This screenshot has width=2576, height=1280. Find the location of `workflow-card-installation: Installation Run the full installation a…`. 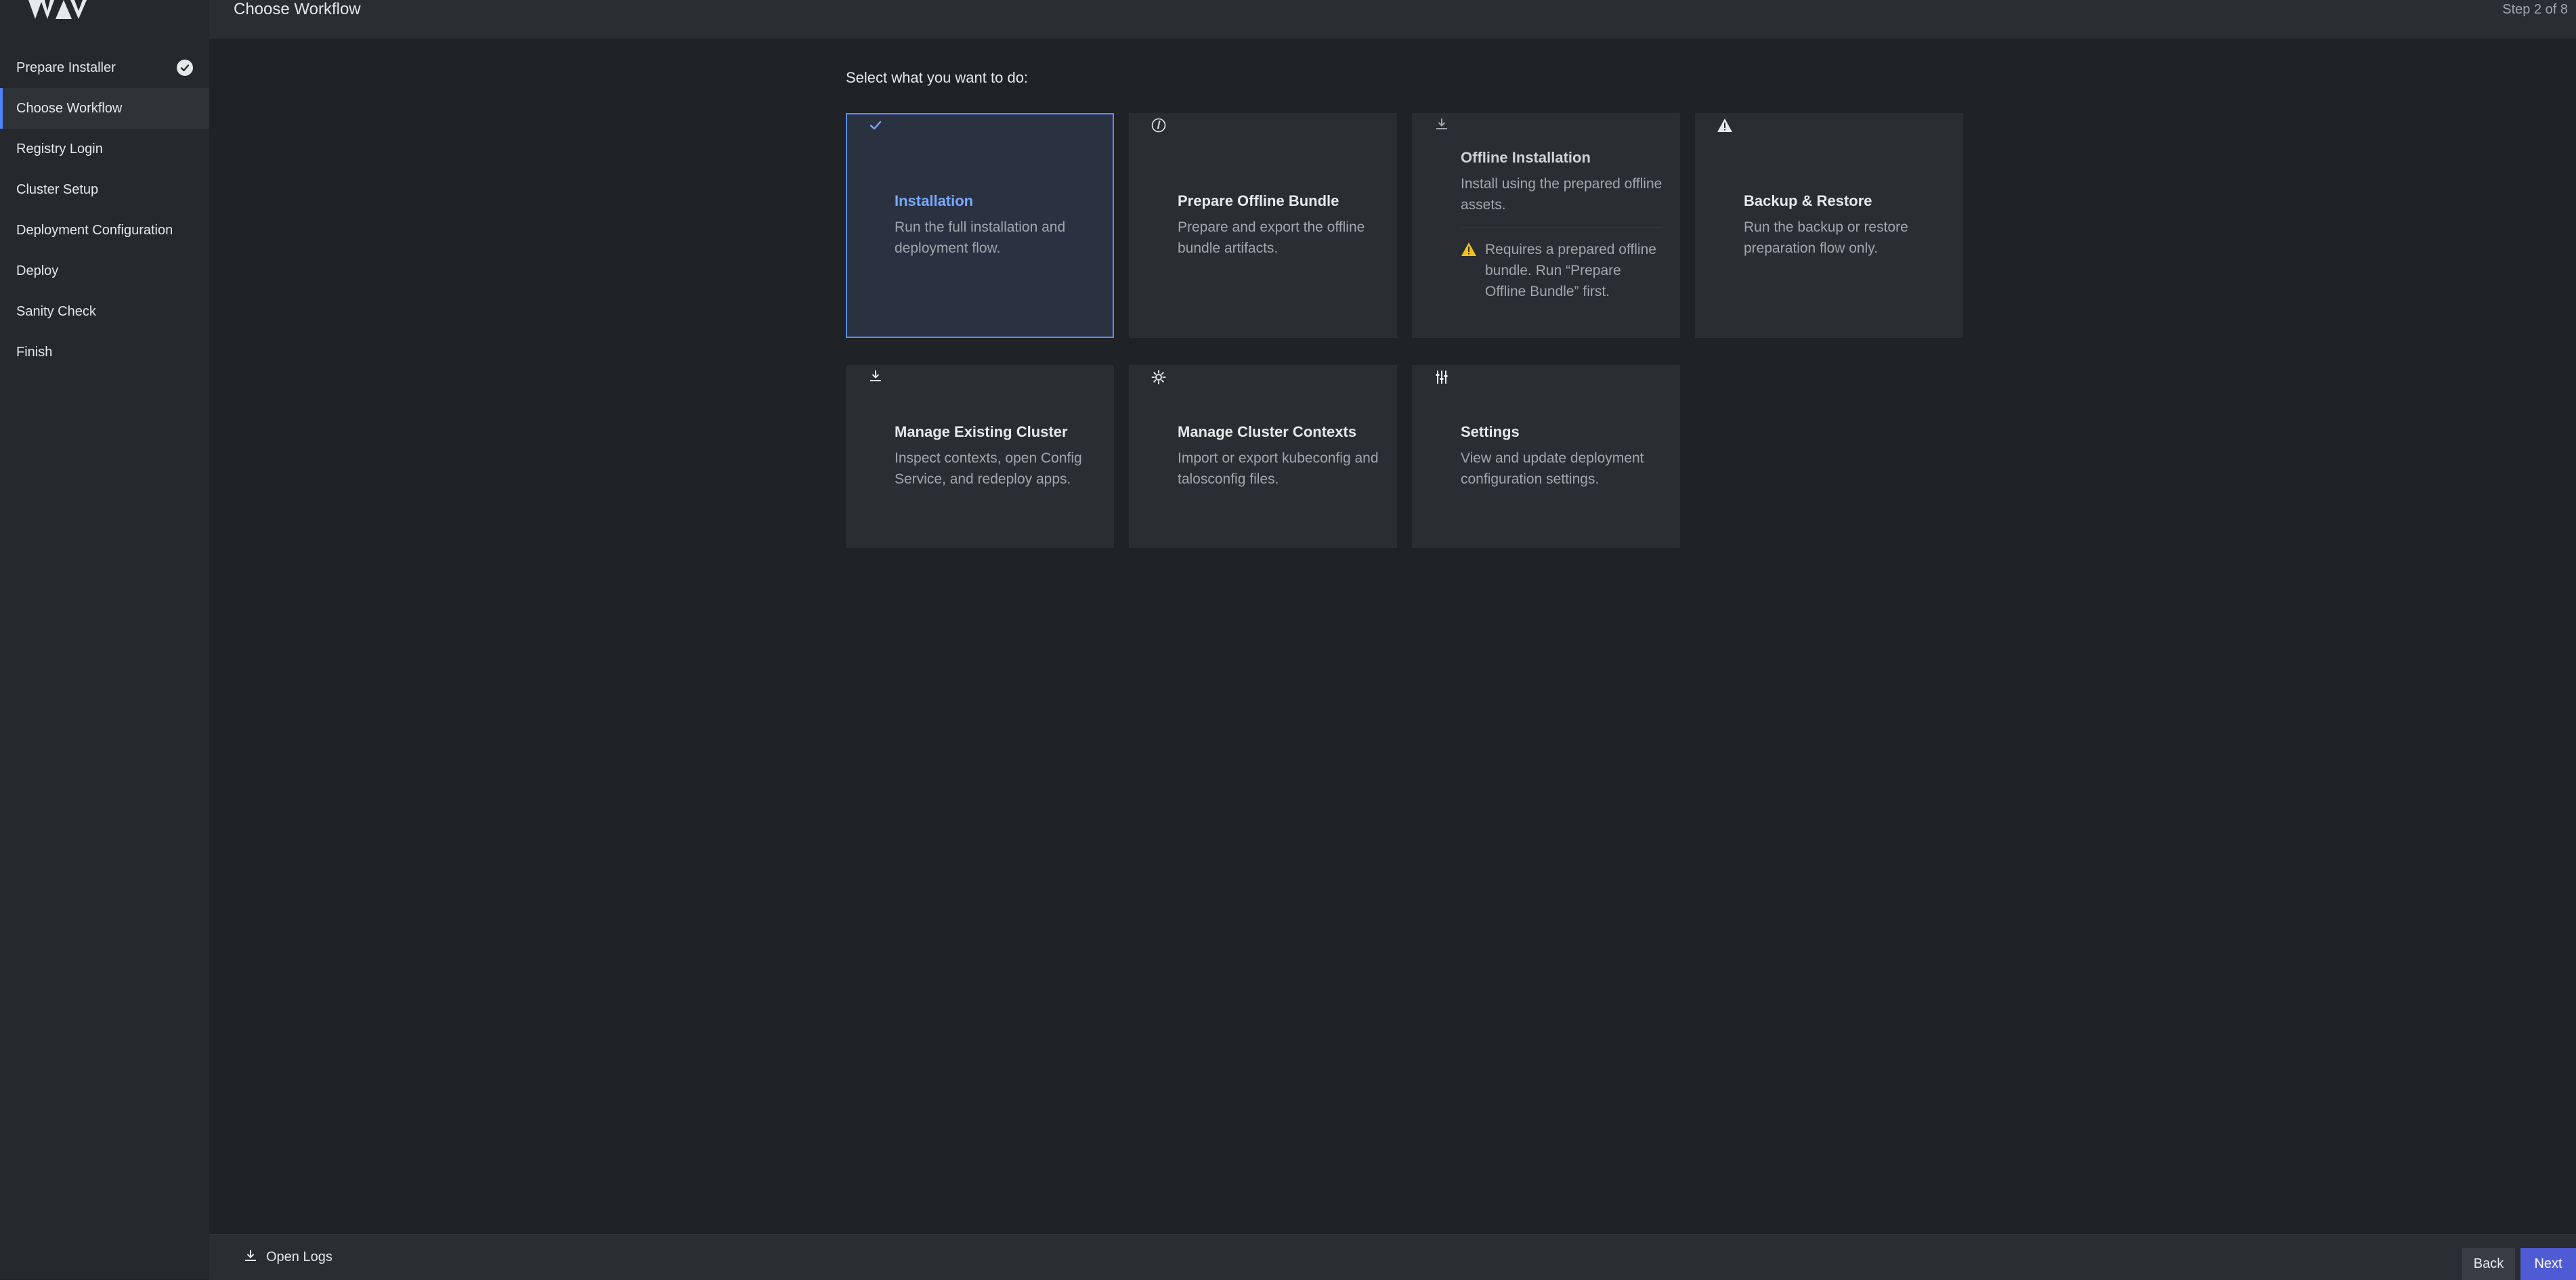

workflow-card-installation: Installation Run the full installation a… is located at coordinates (980, 225).